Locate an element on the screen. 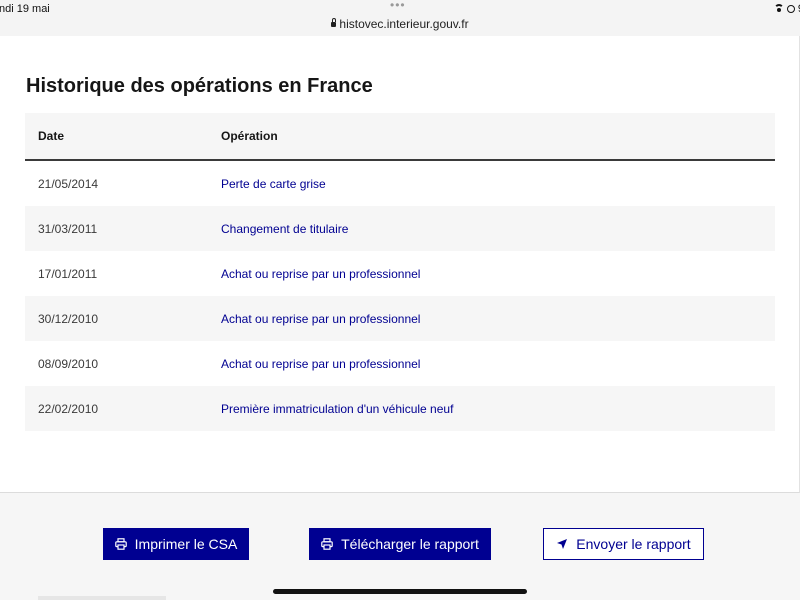 The width and height of the screenshot is (800, 600). row-date: 21/05/2014 is located at coordinates (68, 183).